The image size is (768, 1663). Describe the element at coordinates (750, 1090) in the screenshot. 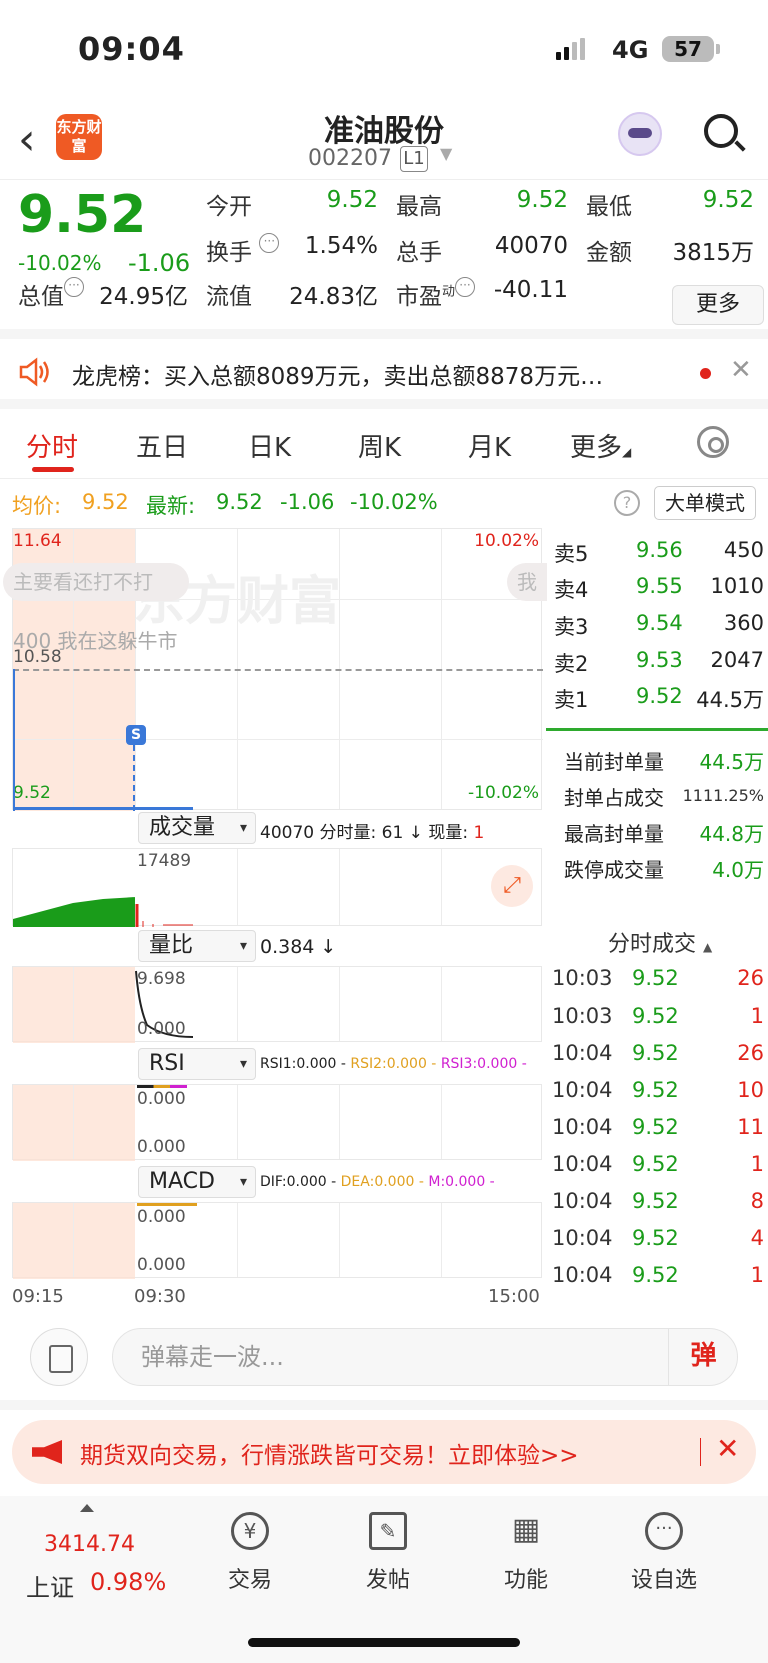

I see `tick-vol: 10` at that location.